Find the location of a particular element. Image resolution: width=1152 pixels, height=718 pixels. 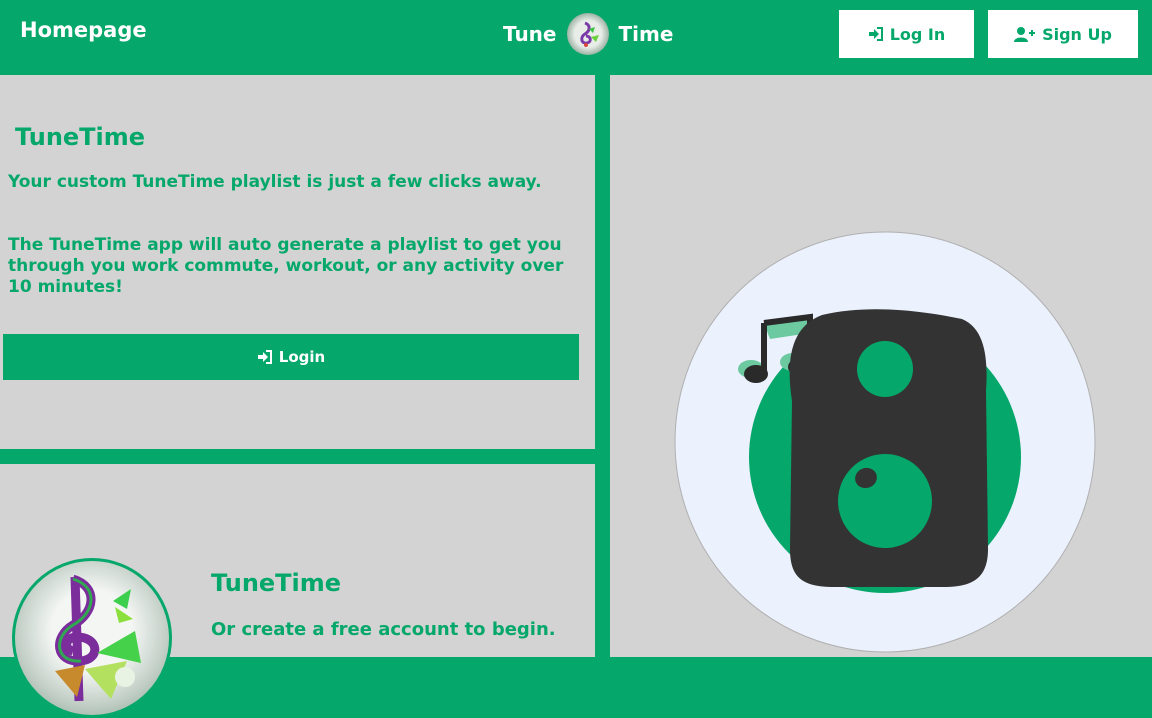

login-button: Log In is located at coordinates (906, 34).